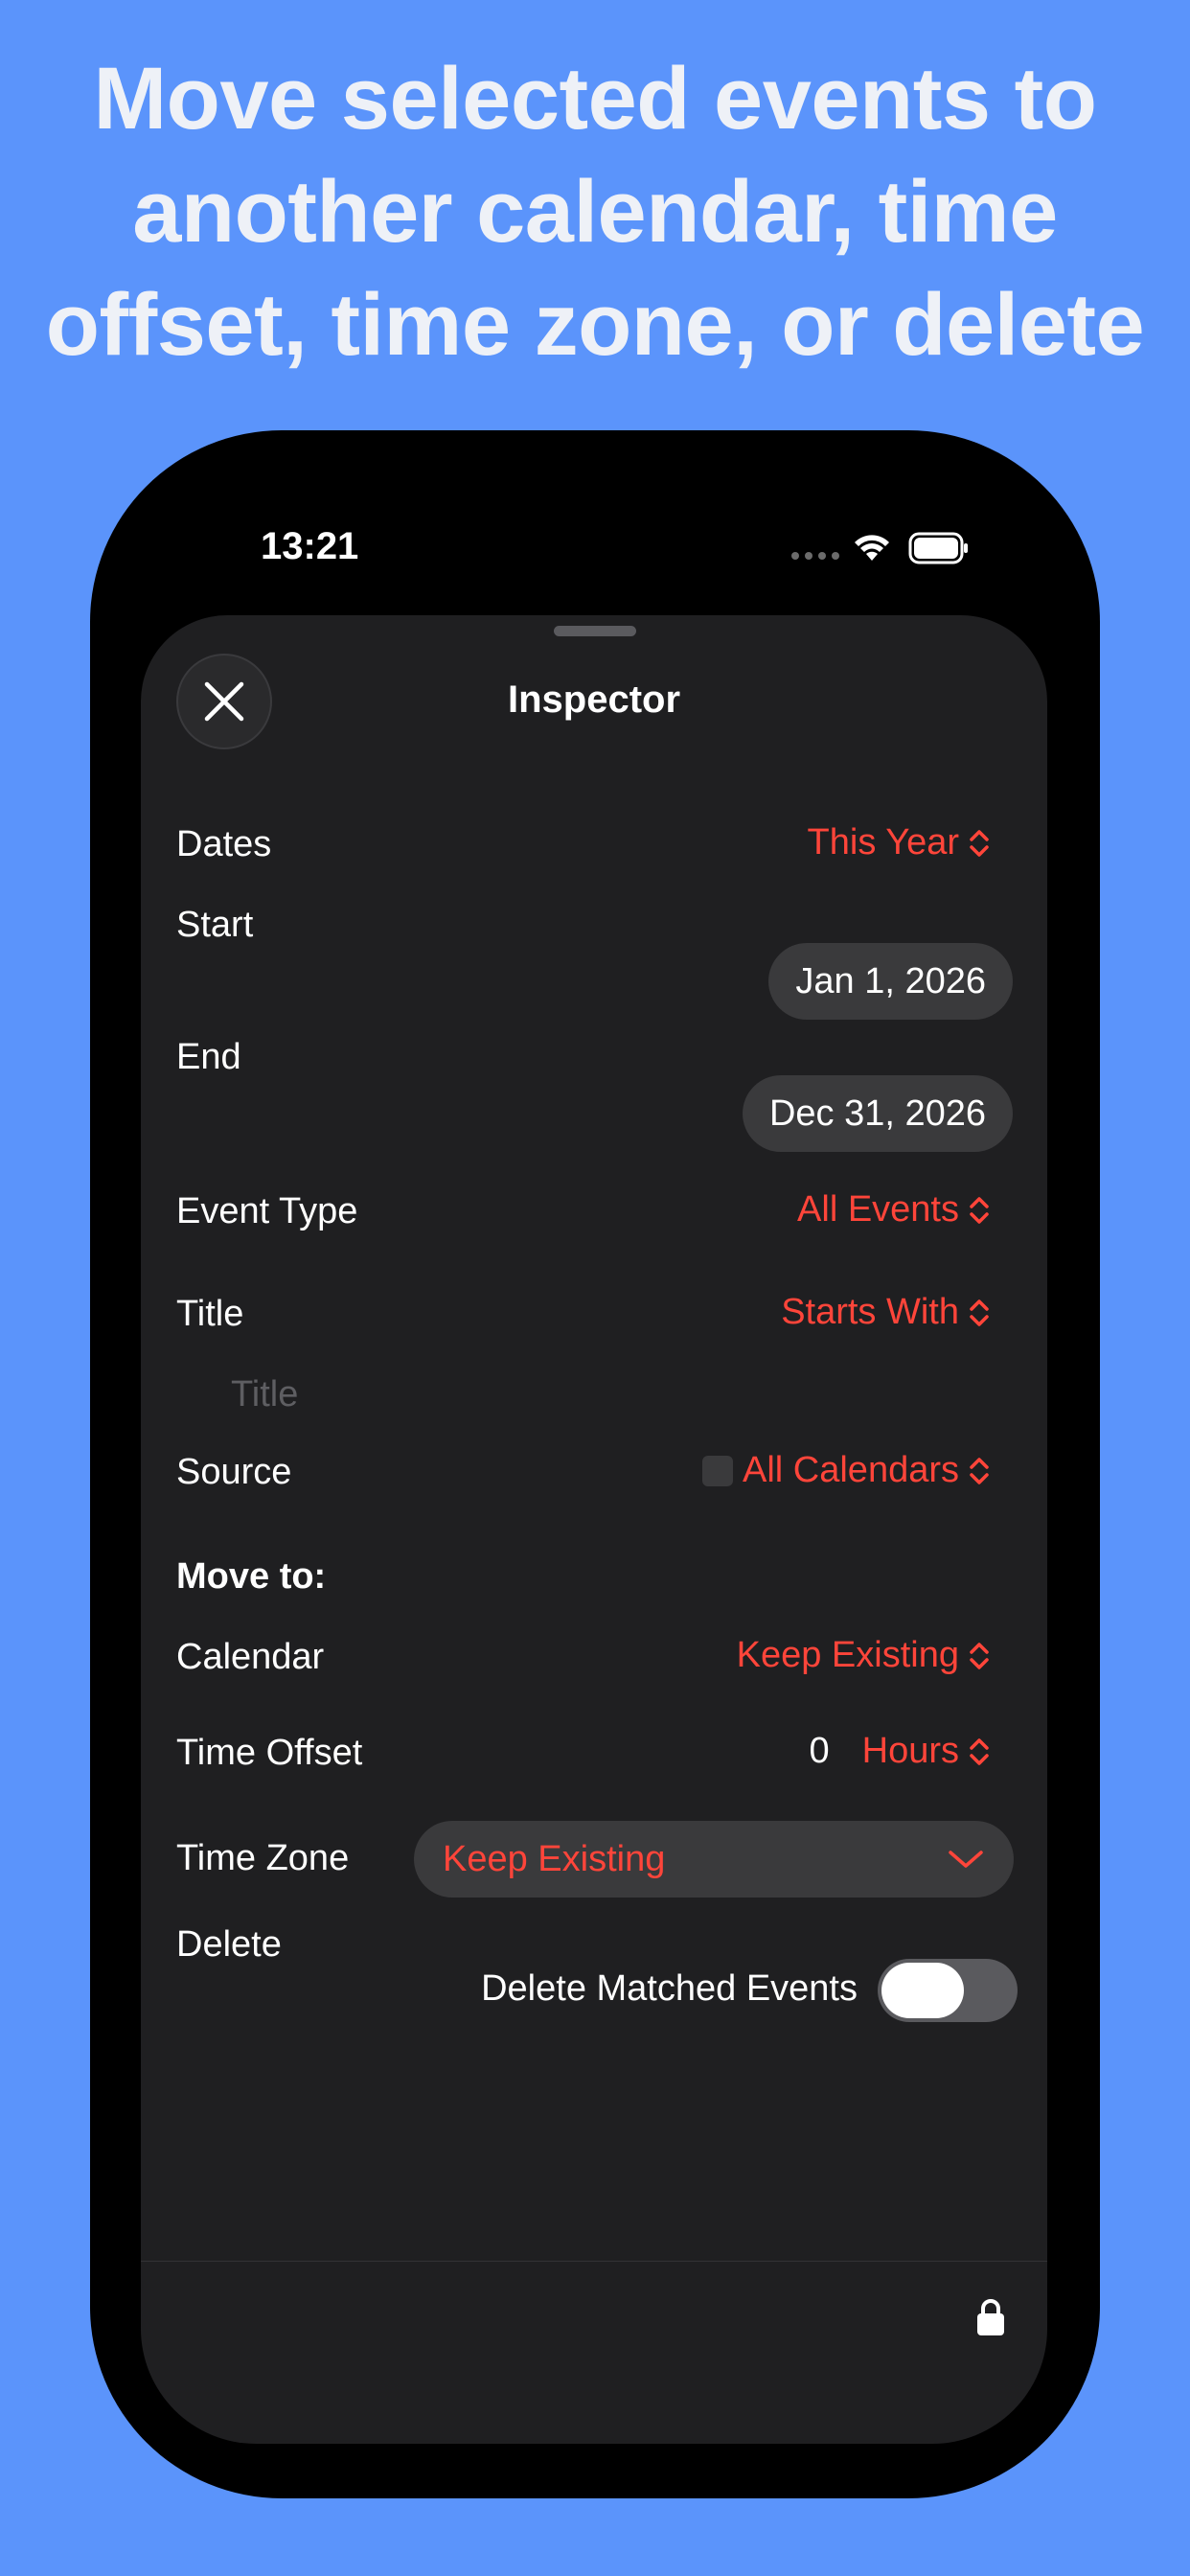 This screenshot has height=2576, width=1190. What do you see at coordinates (890, 981) in the screenshot?
I see `start-date-button: Jan 1, 2026` at bounding box center [890, 981].